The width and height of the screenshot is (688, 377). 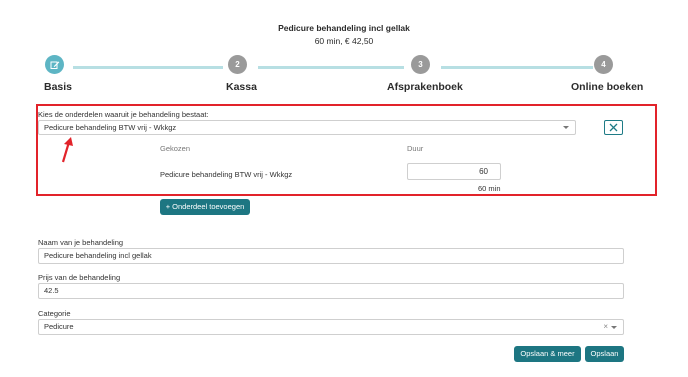 I want to click on step-number: 2, so click(x=237, y=64).